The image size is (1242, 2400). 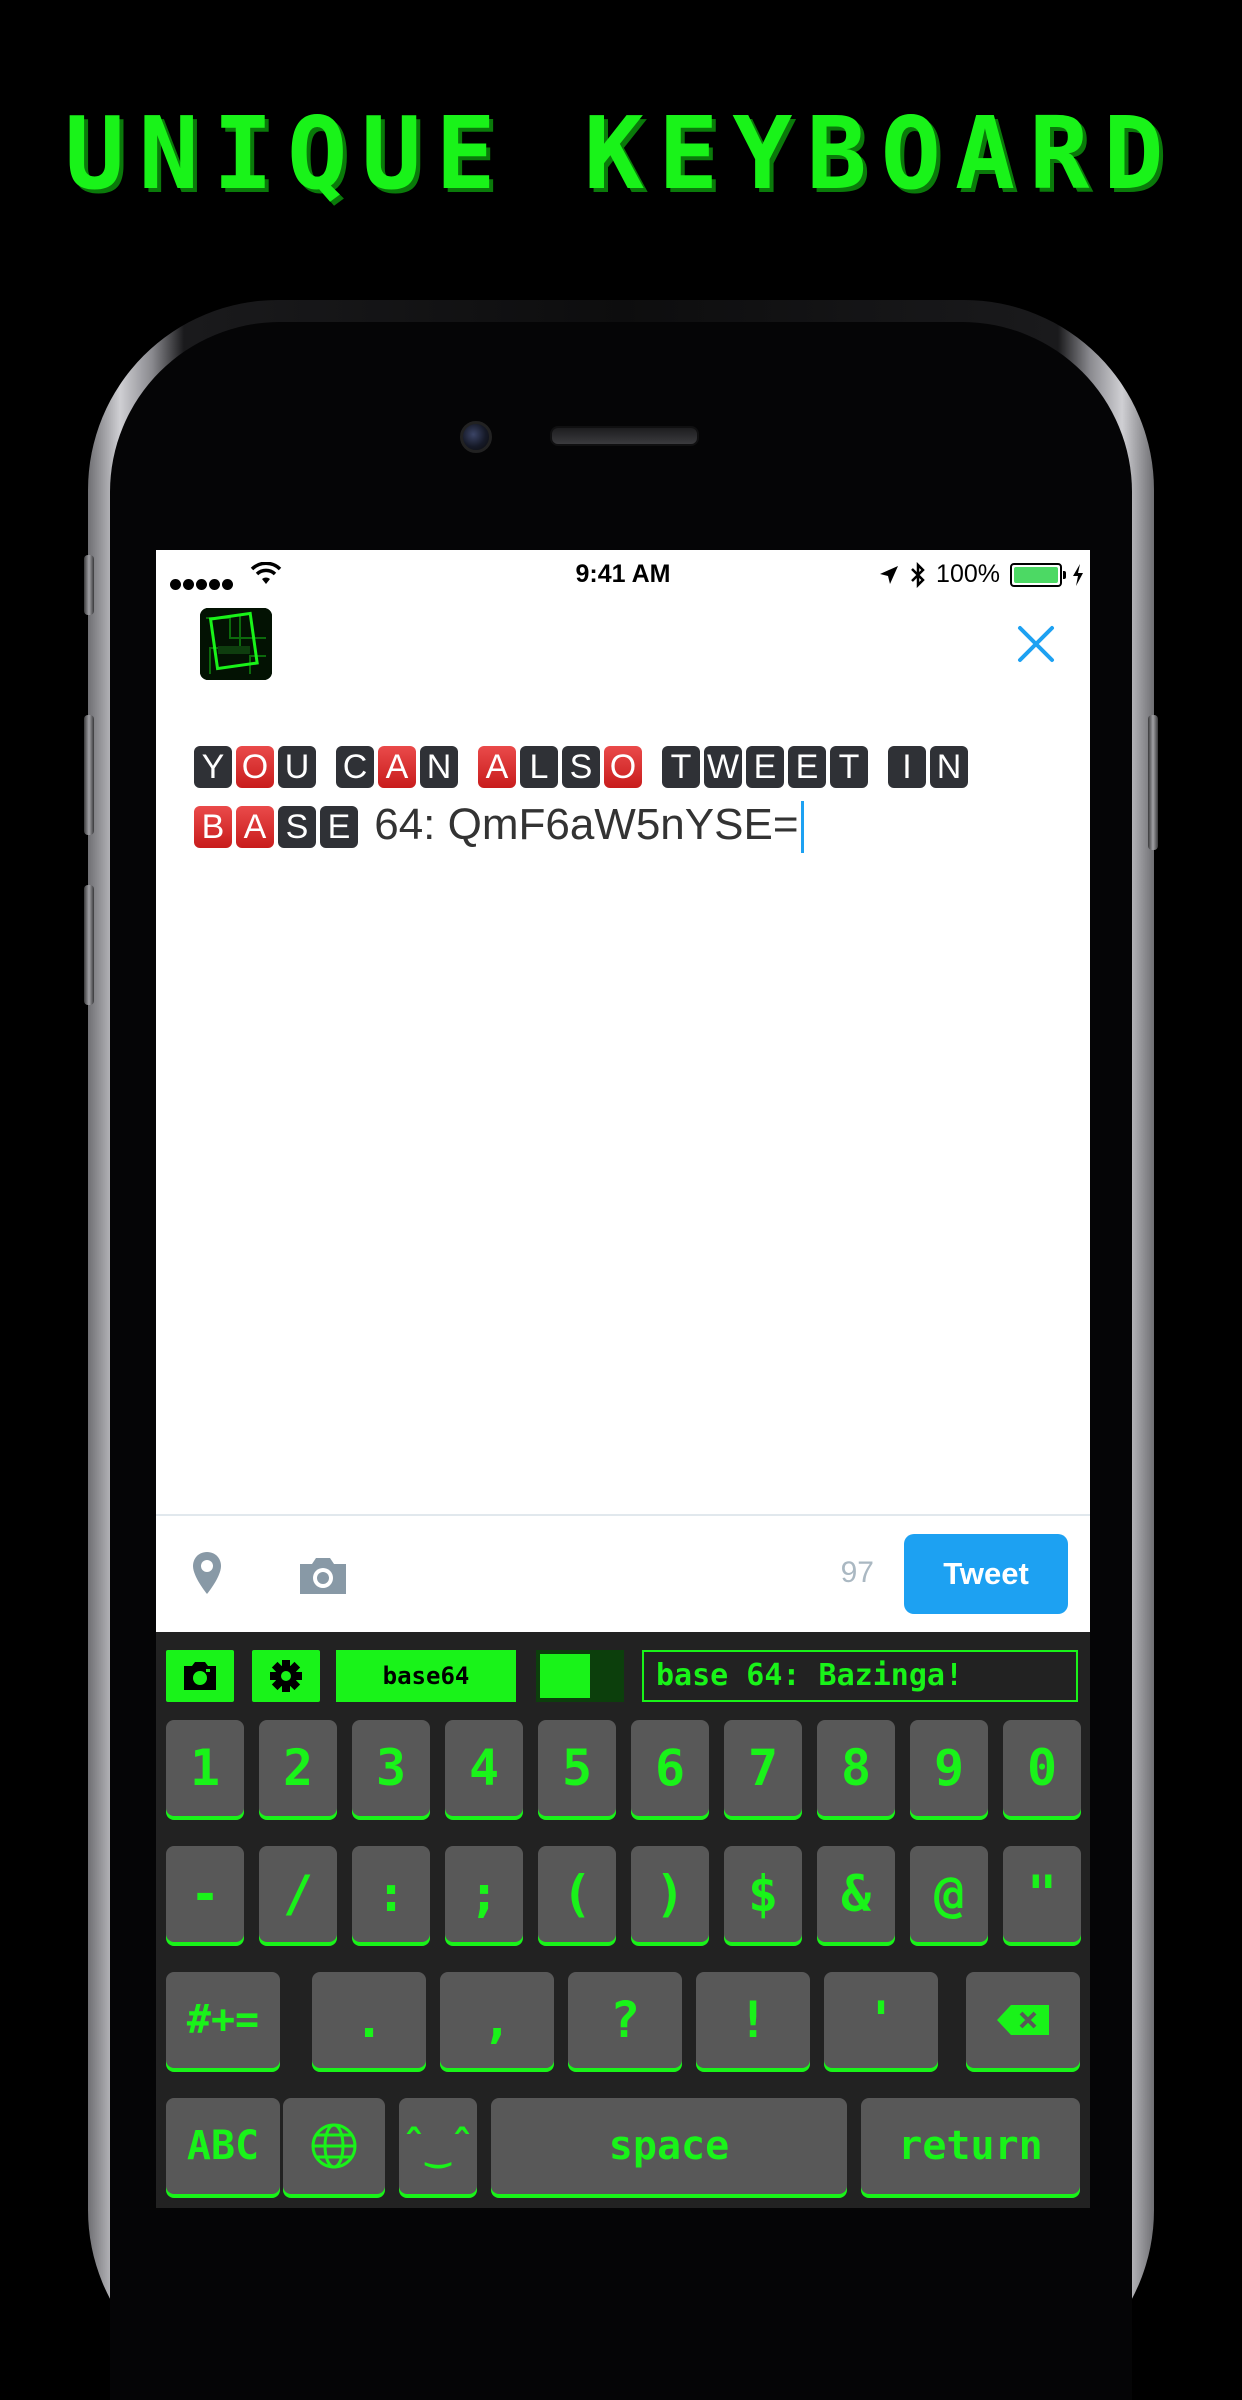 I want to click on emoji-word: ALSO, so click(x=562, y=765).